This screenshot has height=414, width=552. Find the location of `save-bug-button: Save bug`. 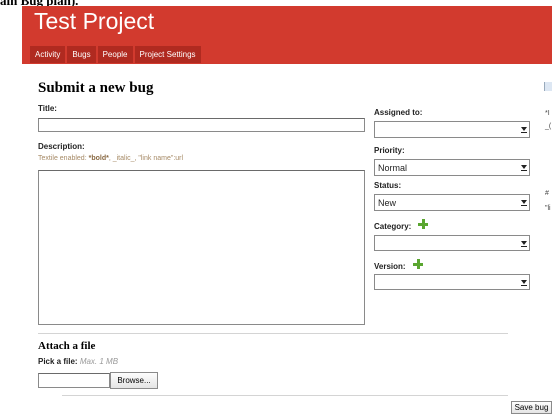

save-bug-button: Save bug is located at coordinates (531, 407).